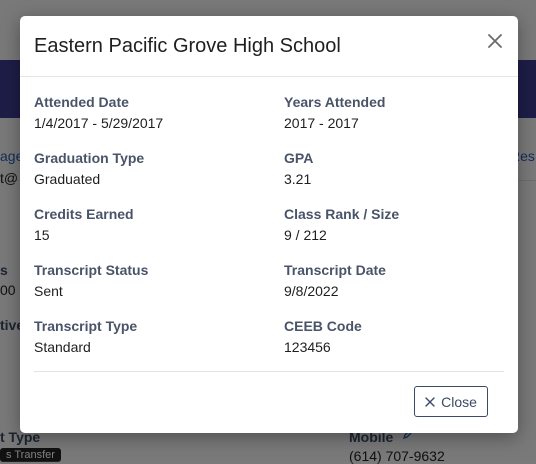 The image size is (536, 464). Describe the element at coordinates (62, 347) in the screenshot. I see `field-value: Standard` at that location.